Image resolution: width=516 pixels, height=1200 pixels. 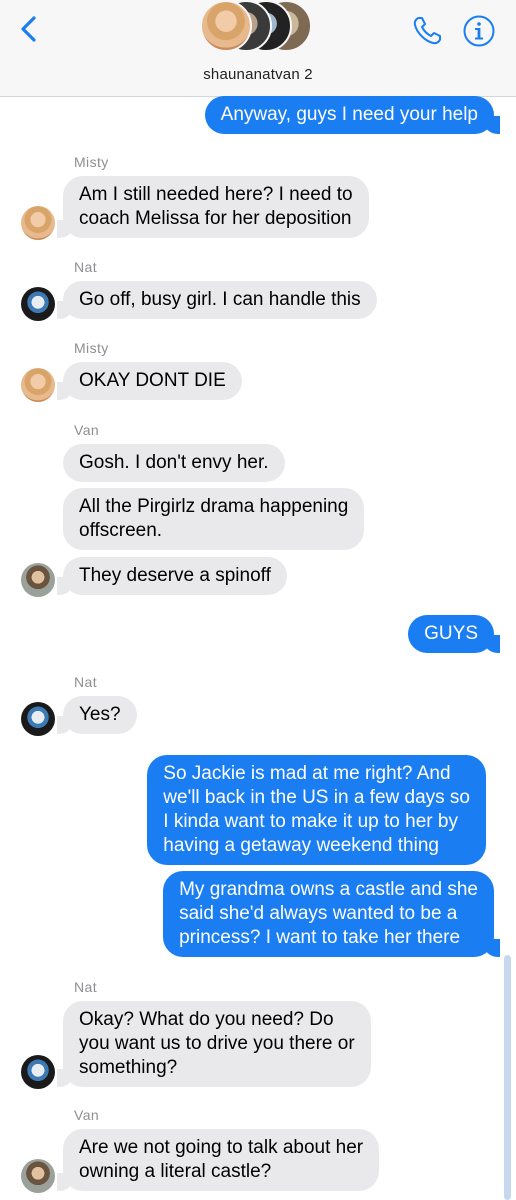 I want to click on message-text-line: said she'd always wanted to be a, so click(x=318, y=913).